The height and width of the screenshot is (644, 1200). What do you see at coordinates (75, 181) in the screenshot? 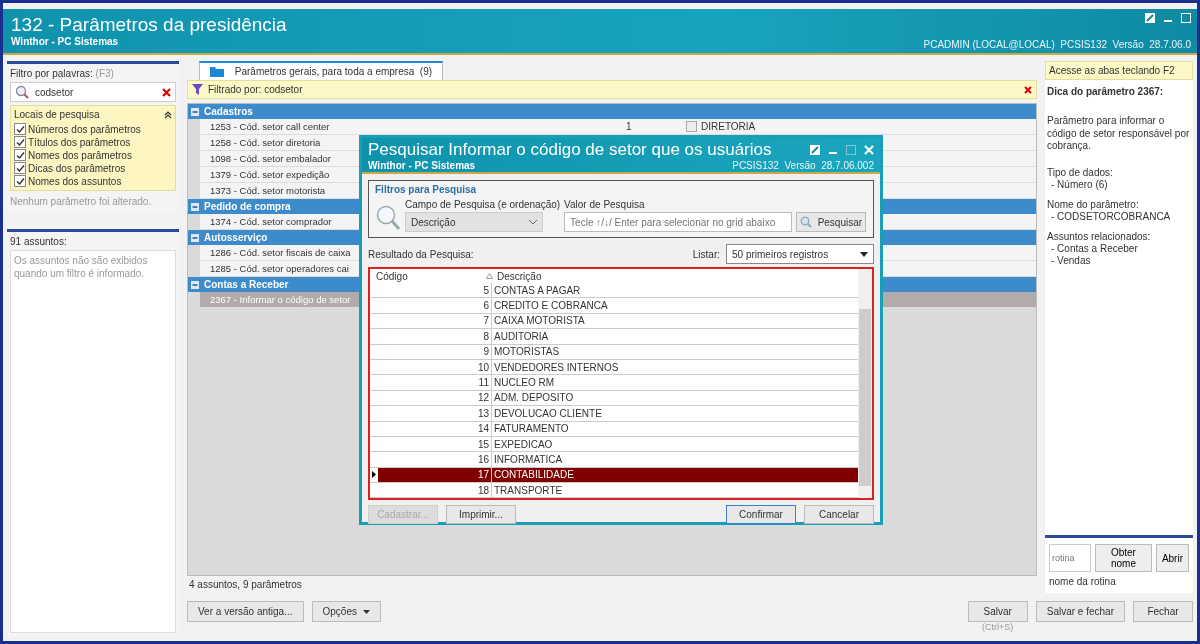
I see `checkbox-label: Nomes dos assuntos` at bounding box center [75, 181].